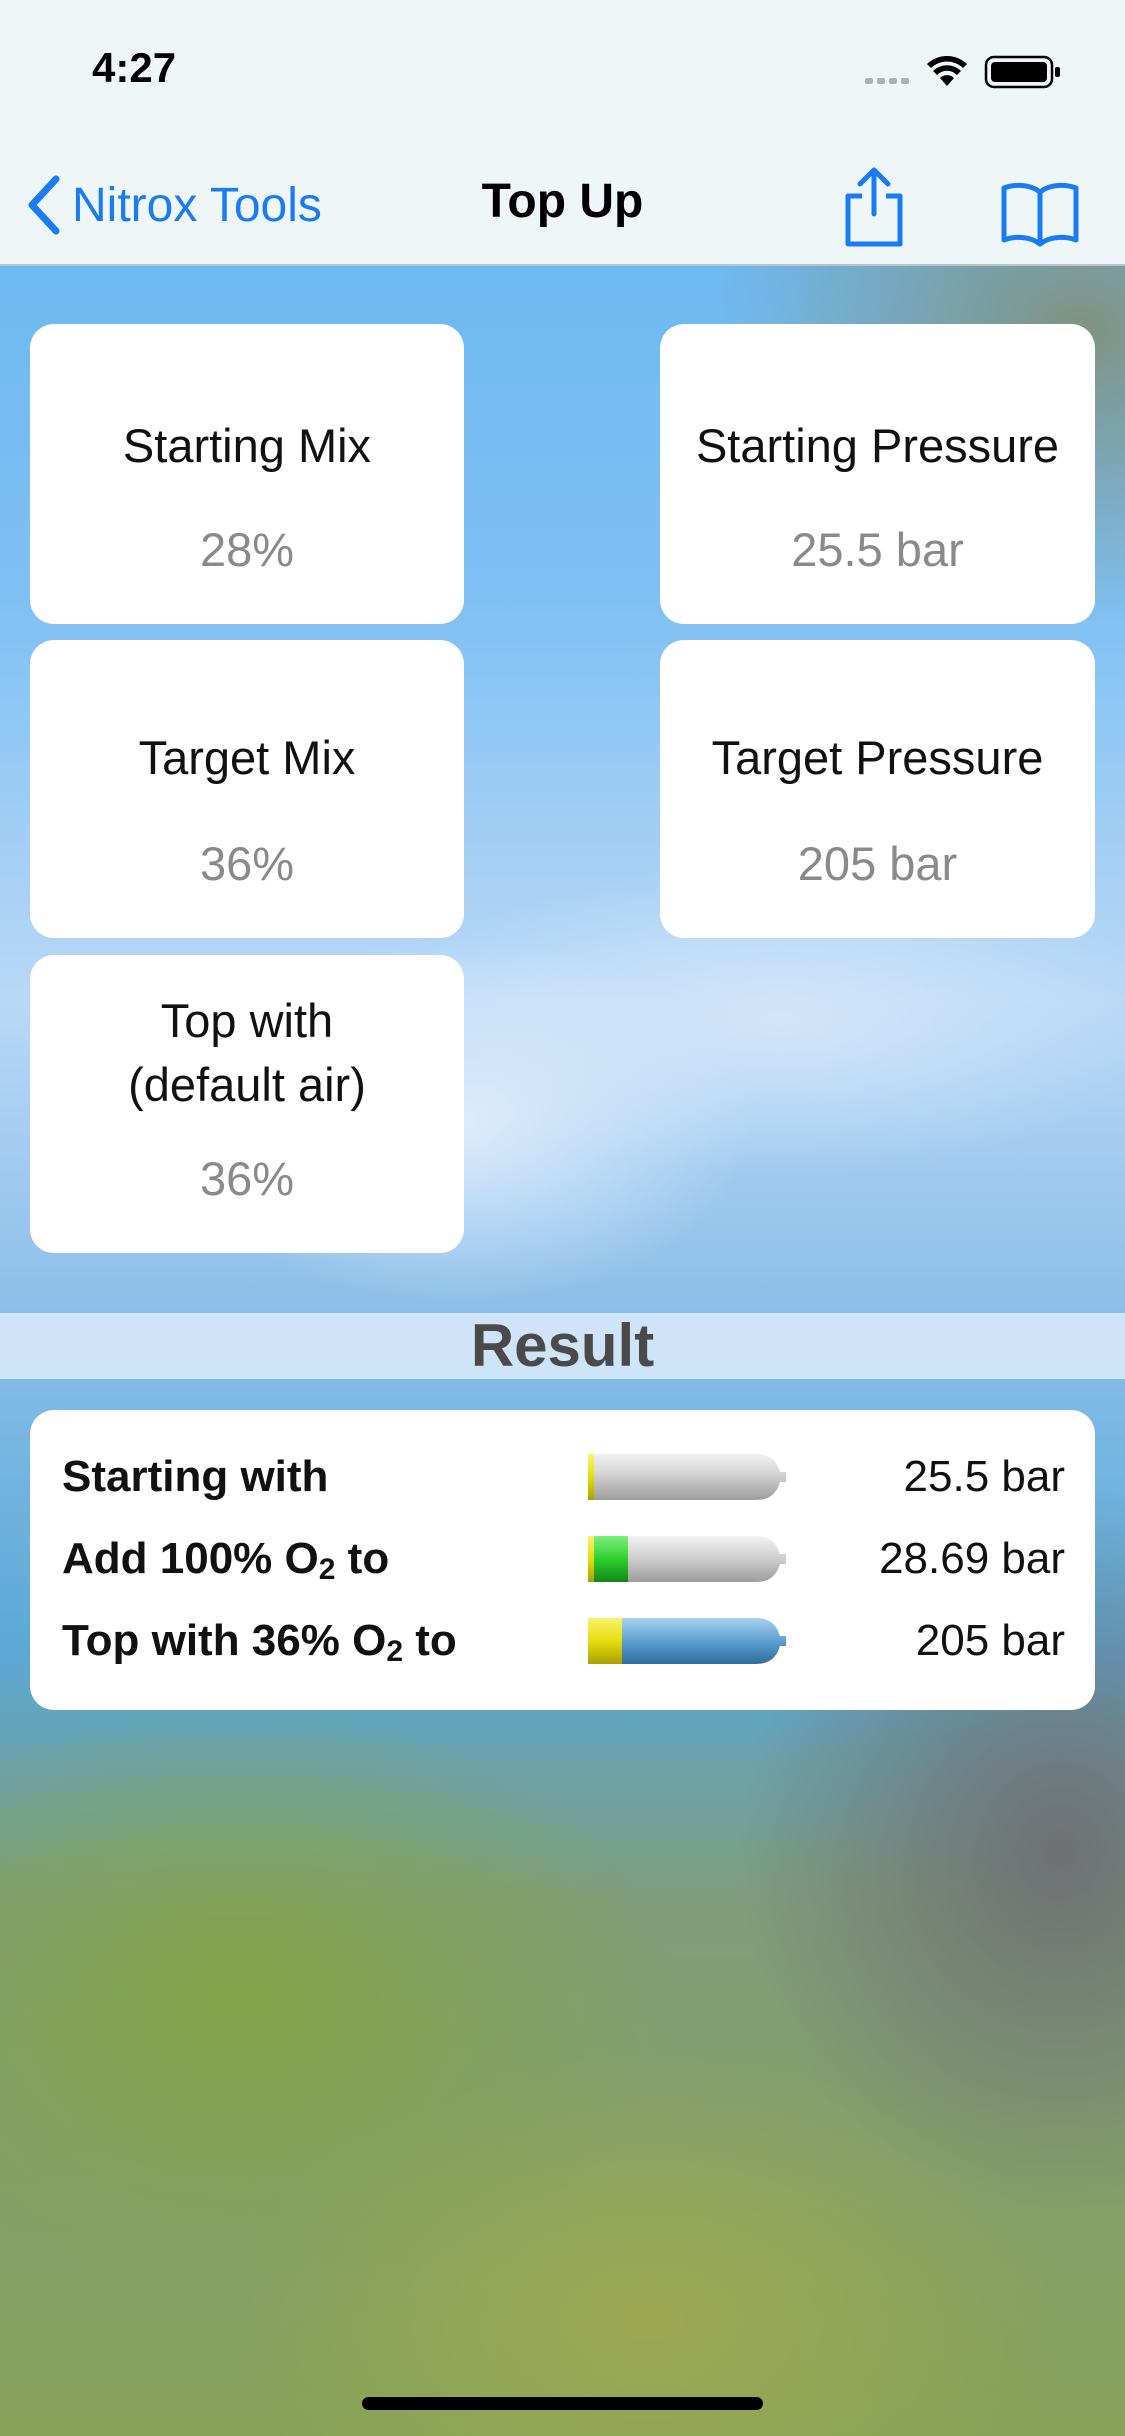 This screenshot has height=2436, width=1125. I want to click on result-heading: Result, so click(562, 1346).